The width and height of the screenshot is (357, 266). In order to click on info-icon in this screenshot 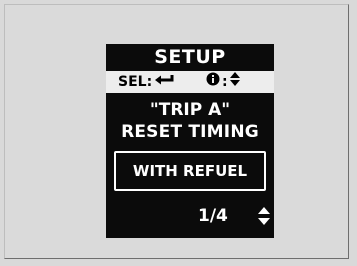, I will do `click(213, 82)`.